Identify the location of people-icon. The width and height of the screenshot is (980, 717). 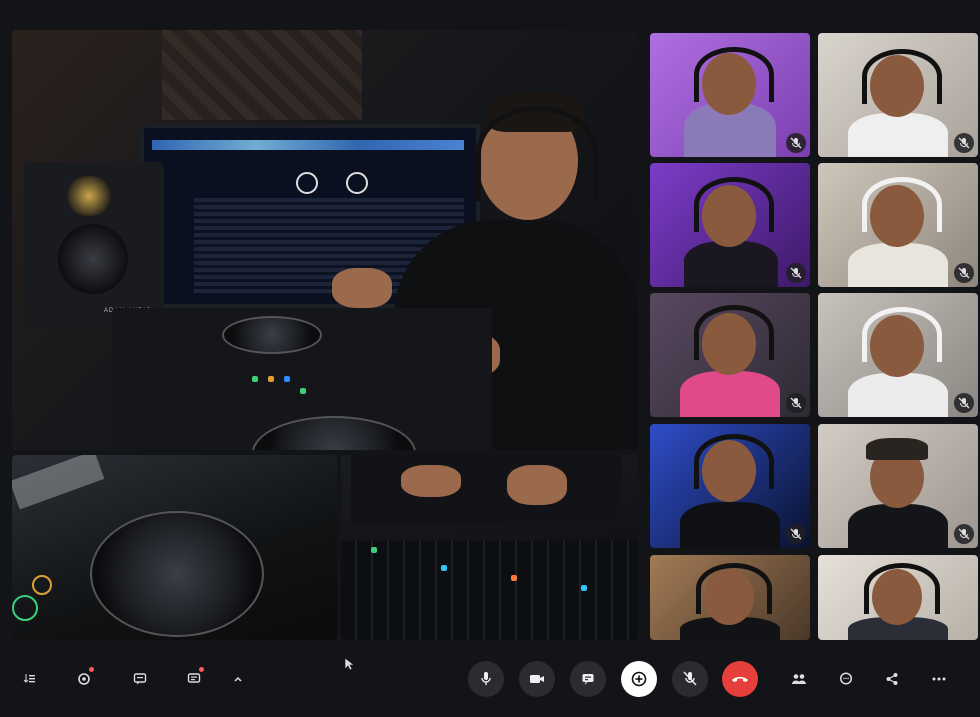
(799, 679).